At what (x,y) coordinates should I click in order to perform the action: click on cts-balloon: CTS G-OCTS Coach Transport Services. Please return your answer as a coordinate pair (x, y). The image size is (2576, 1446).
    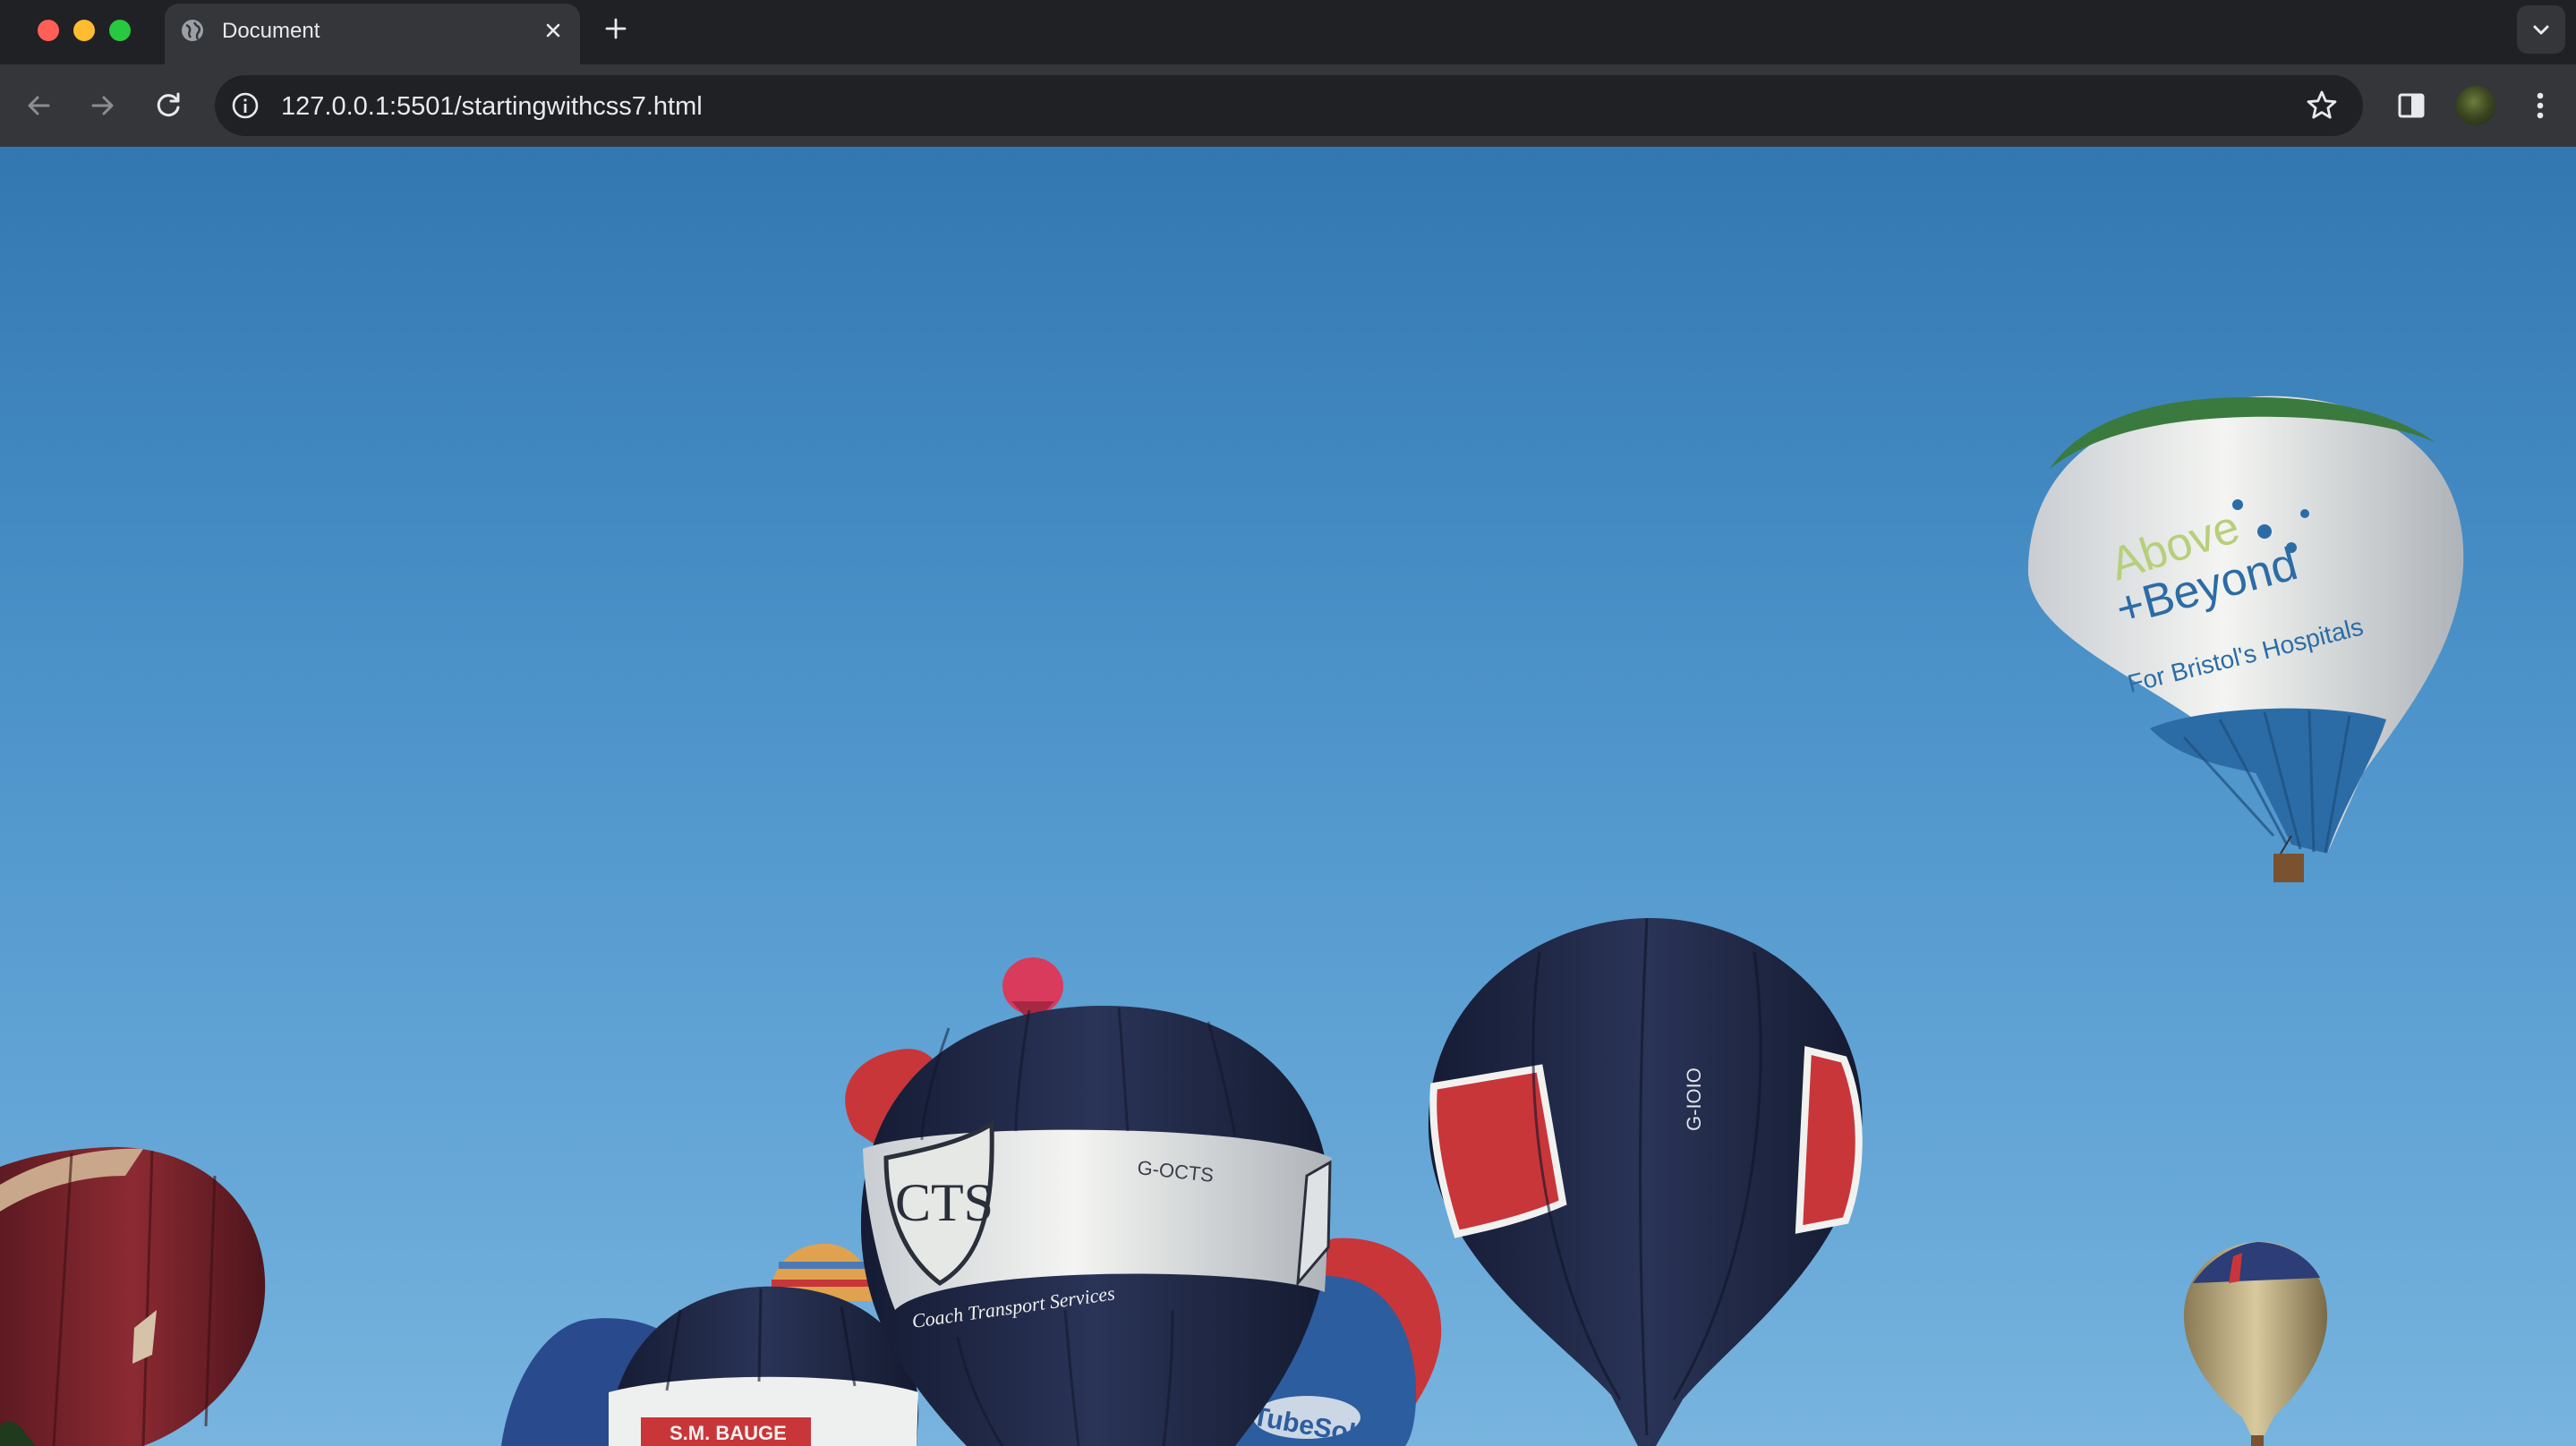
    Looking at the image, I should click on (1096, 1225).